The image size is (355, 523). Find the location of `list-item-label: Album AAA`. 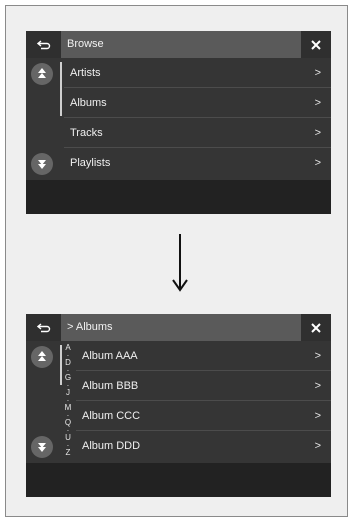

list-item-label: Album AAA is located at coordinates (110, 356).